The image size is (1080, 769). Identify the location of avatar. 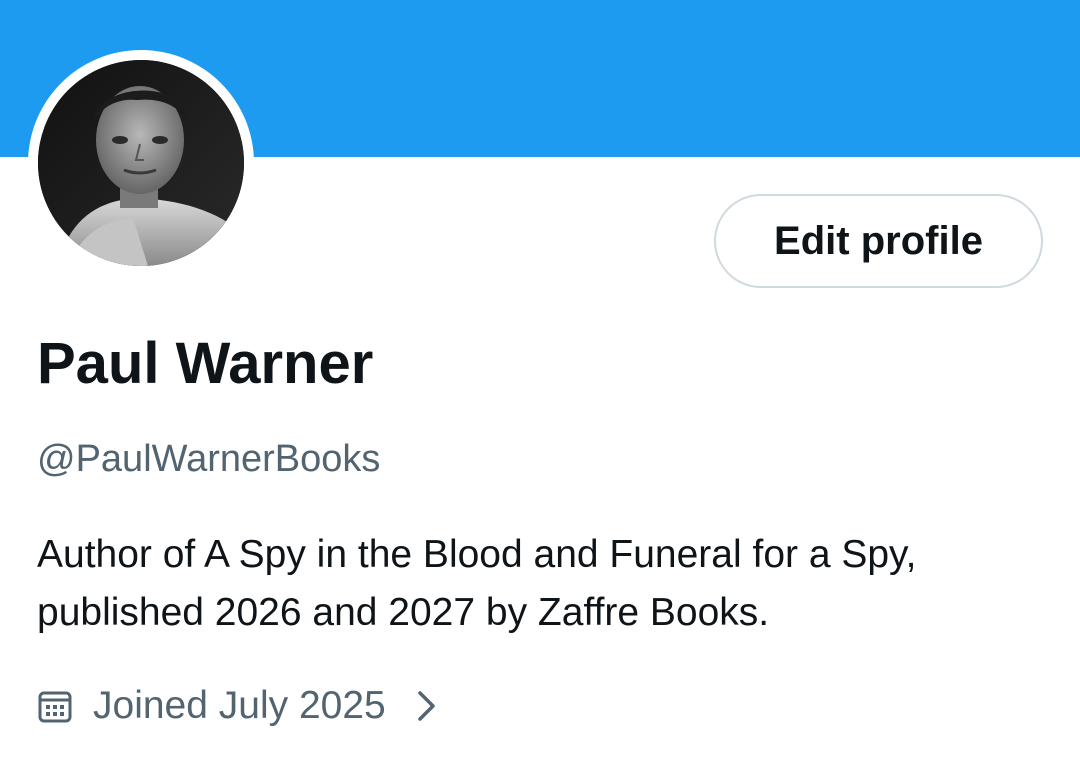
(141, 163).